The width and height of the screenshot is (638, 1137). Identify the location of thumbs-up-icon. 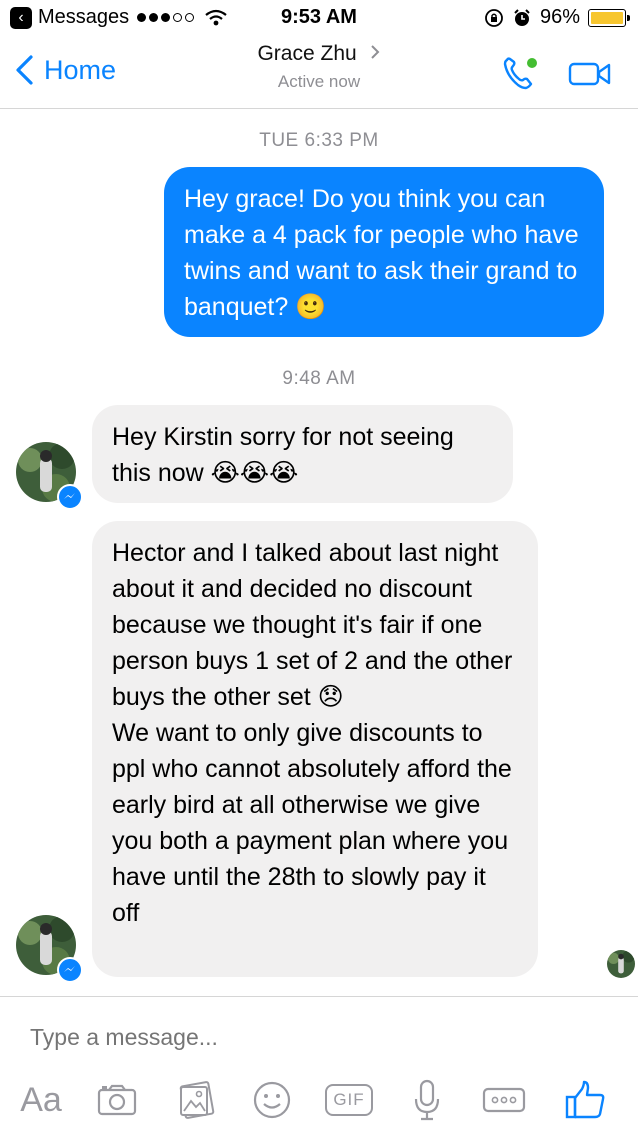
(585, 1099).